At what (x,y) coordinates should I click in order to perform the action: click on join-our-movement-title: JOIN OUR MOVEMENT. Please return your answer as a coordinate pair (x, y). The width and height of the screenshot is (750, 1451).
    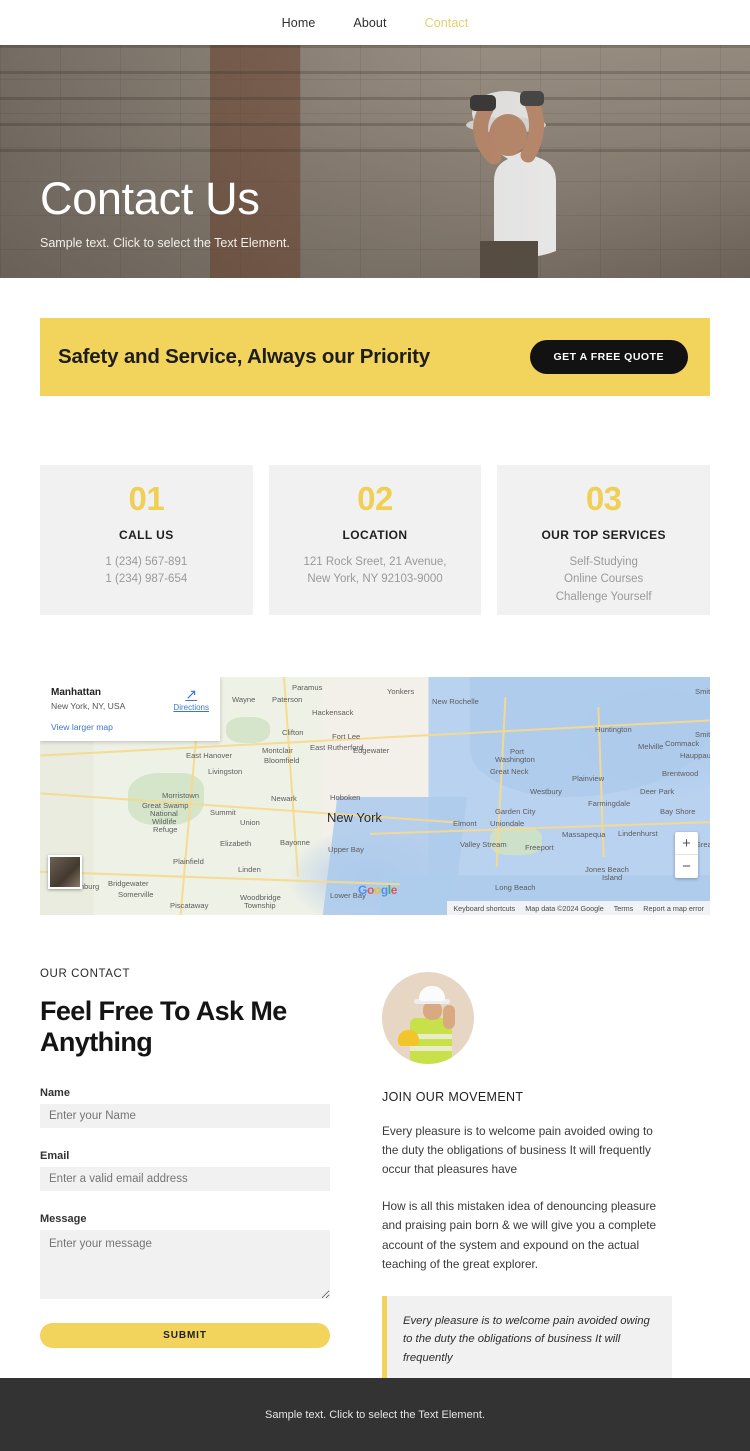
    Looking at the image, I should click on (453, 1097).